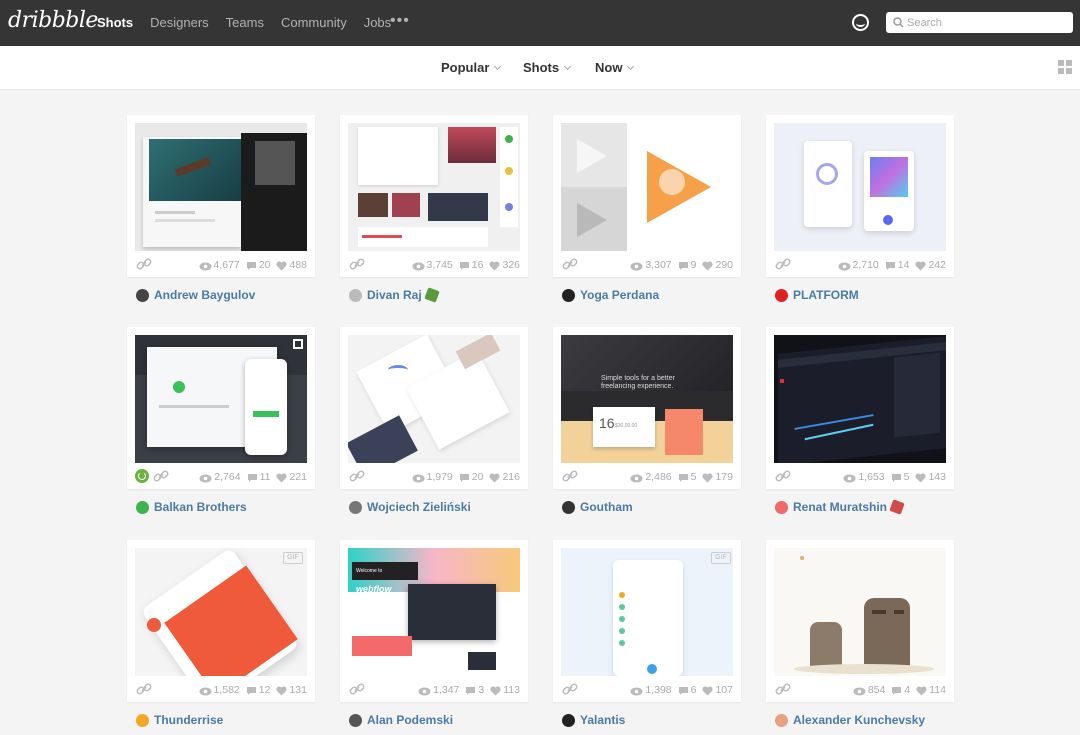 This screenshot has height=735, width=1080. What do you see at coordinates (606, 507) in the screenshot?
I see `author-name: Goutham` at bounding box center [606, 507].